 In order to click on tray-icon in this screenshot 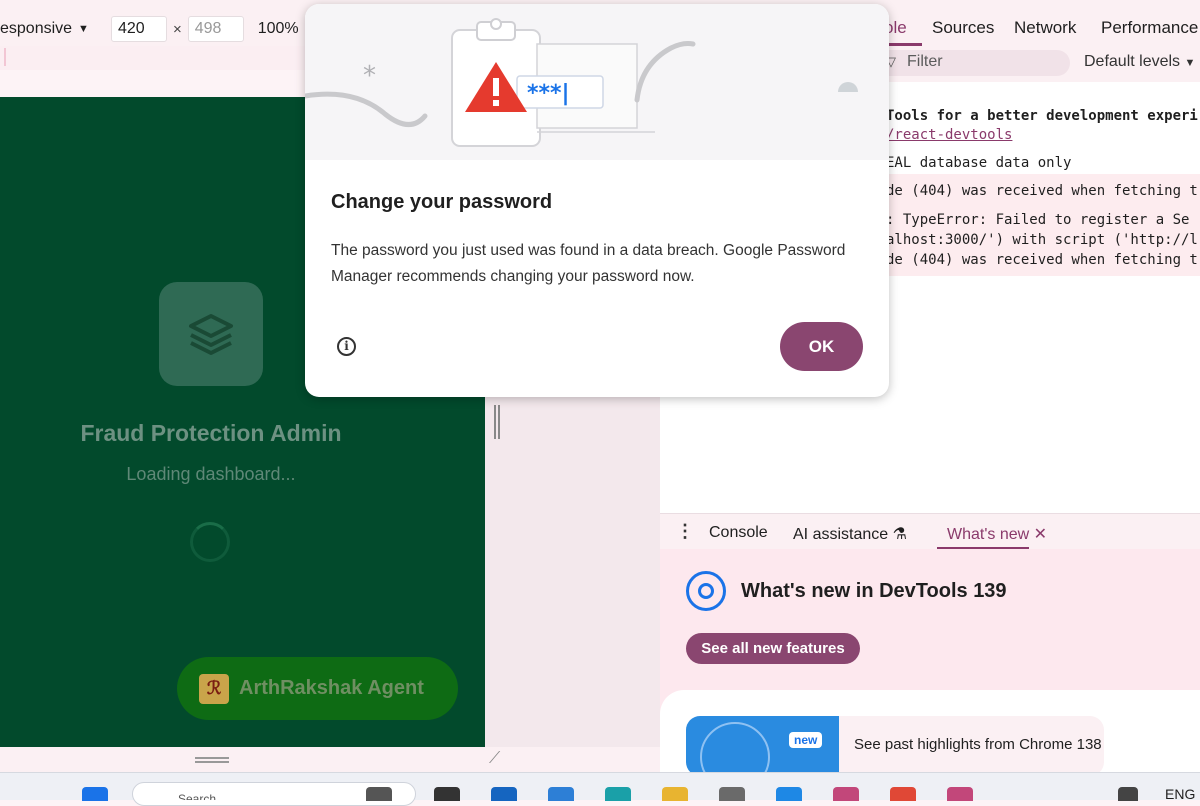, I will do `click(1128, 794)`.